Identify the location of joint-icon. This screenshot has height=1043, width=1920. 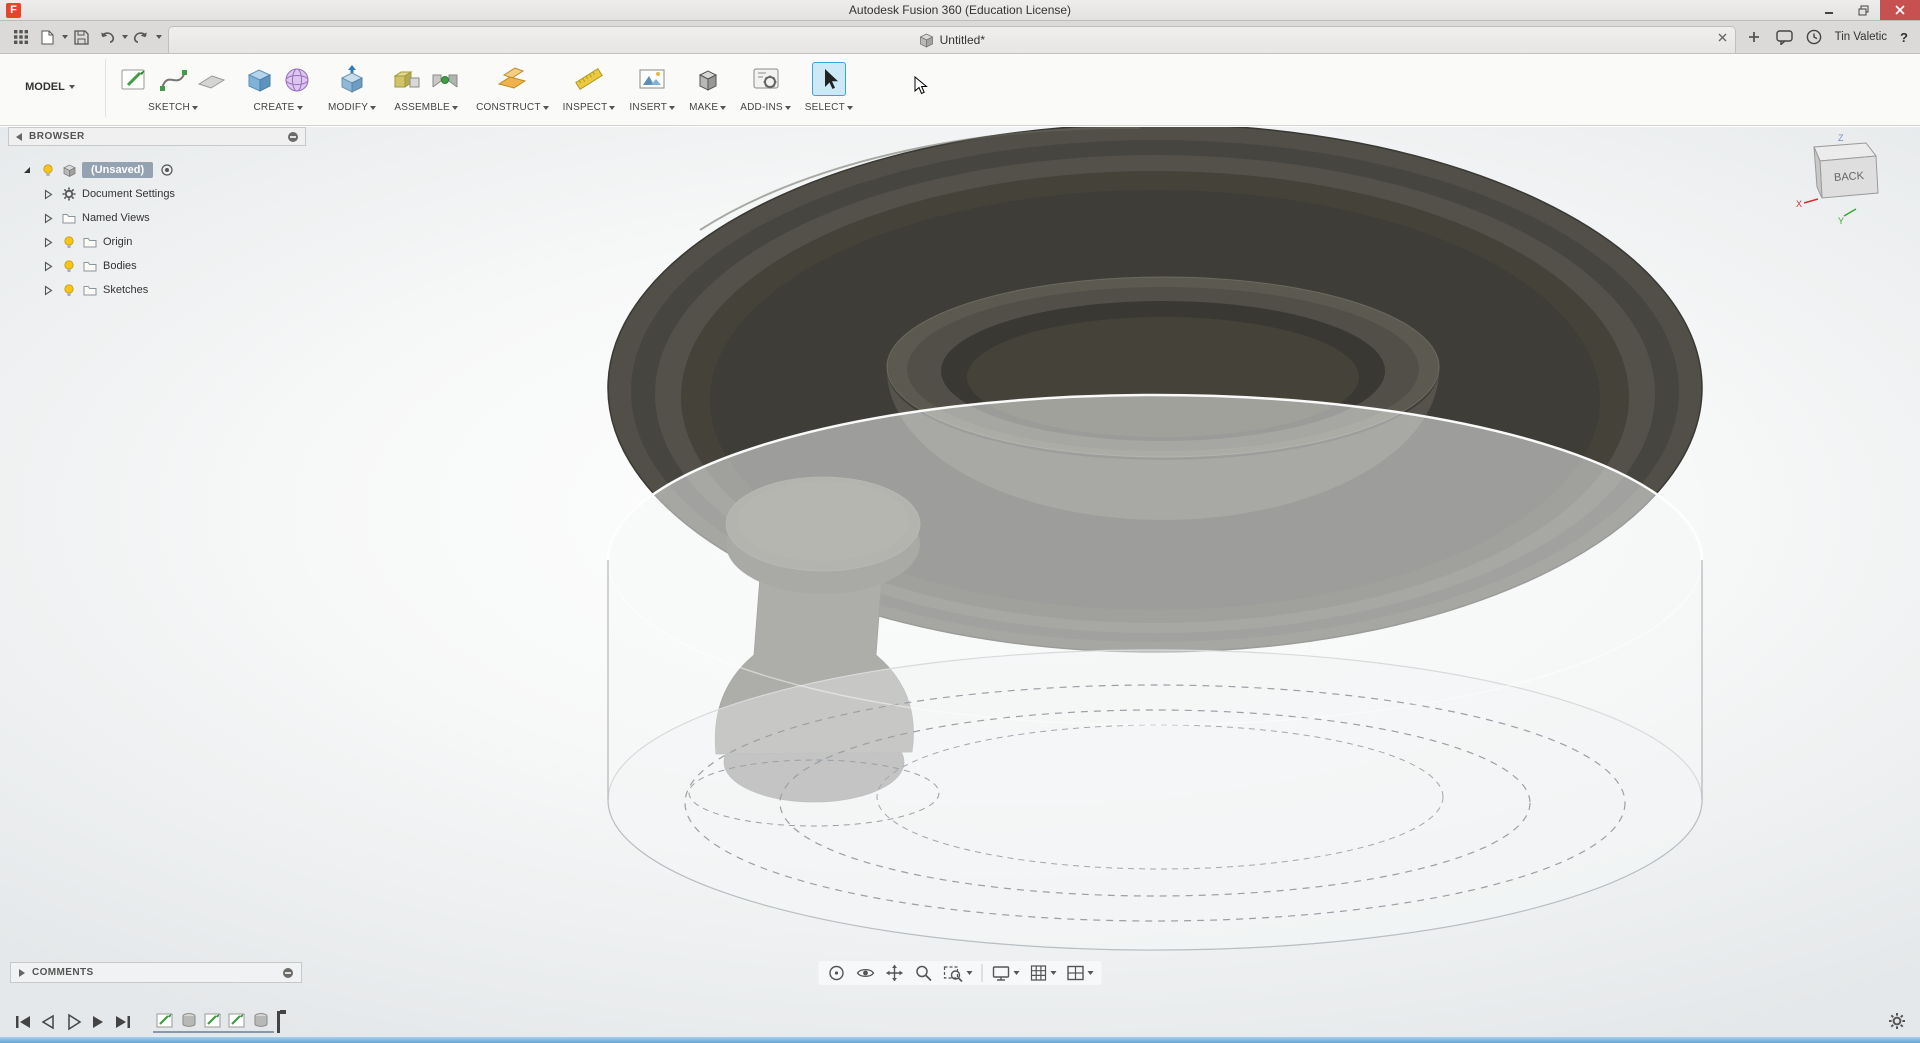
(445, 79).